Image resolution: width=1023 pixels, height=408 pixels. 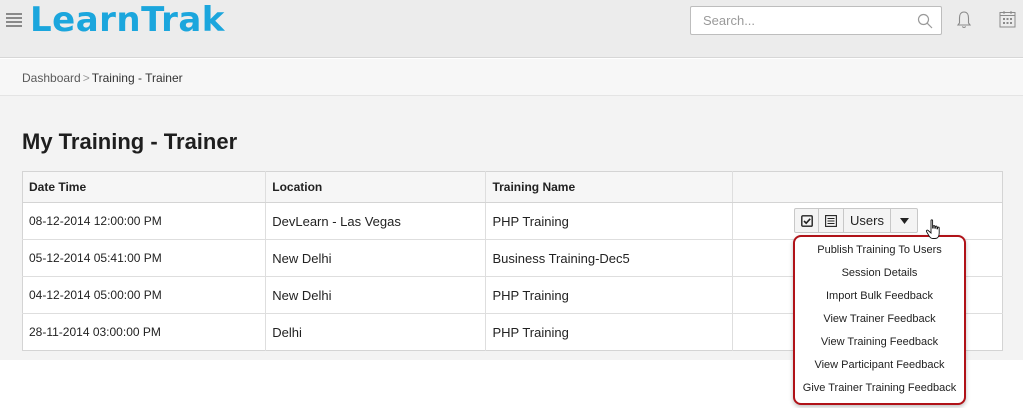 I want to click on breadcrumb: Dashboard > Training - Trainer, so click(x=102, y=78).